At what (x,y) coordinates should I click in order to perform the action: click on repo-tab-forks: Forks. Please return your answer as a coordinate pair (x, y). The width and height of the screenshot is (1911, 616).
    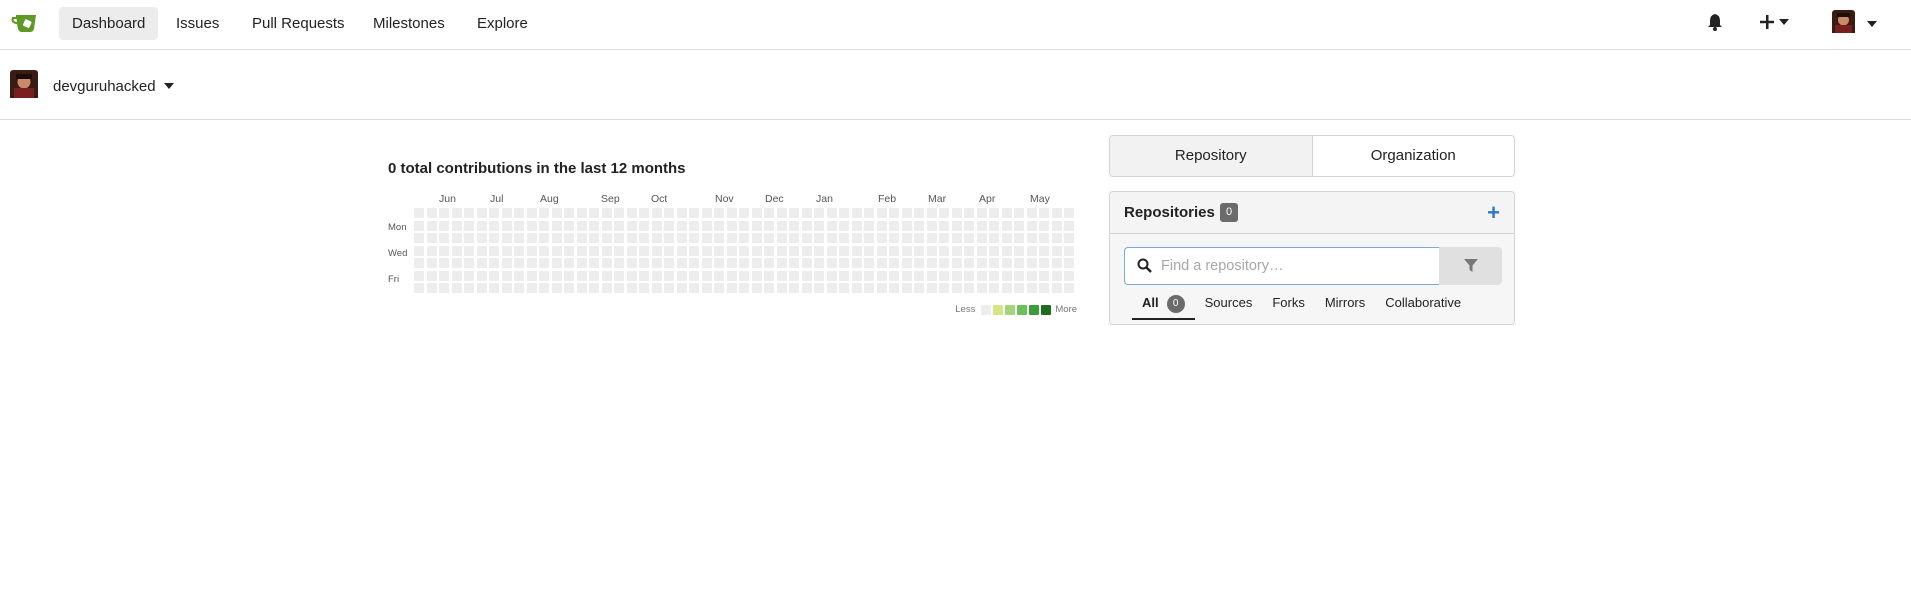
    Looking at the image, I should click on (1288, 306).